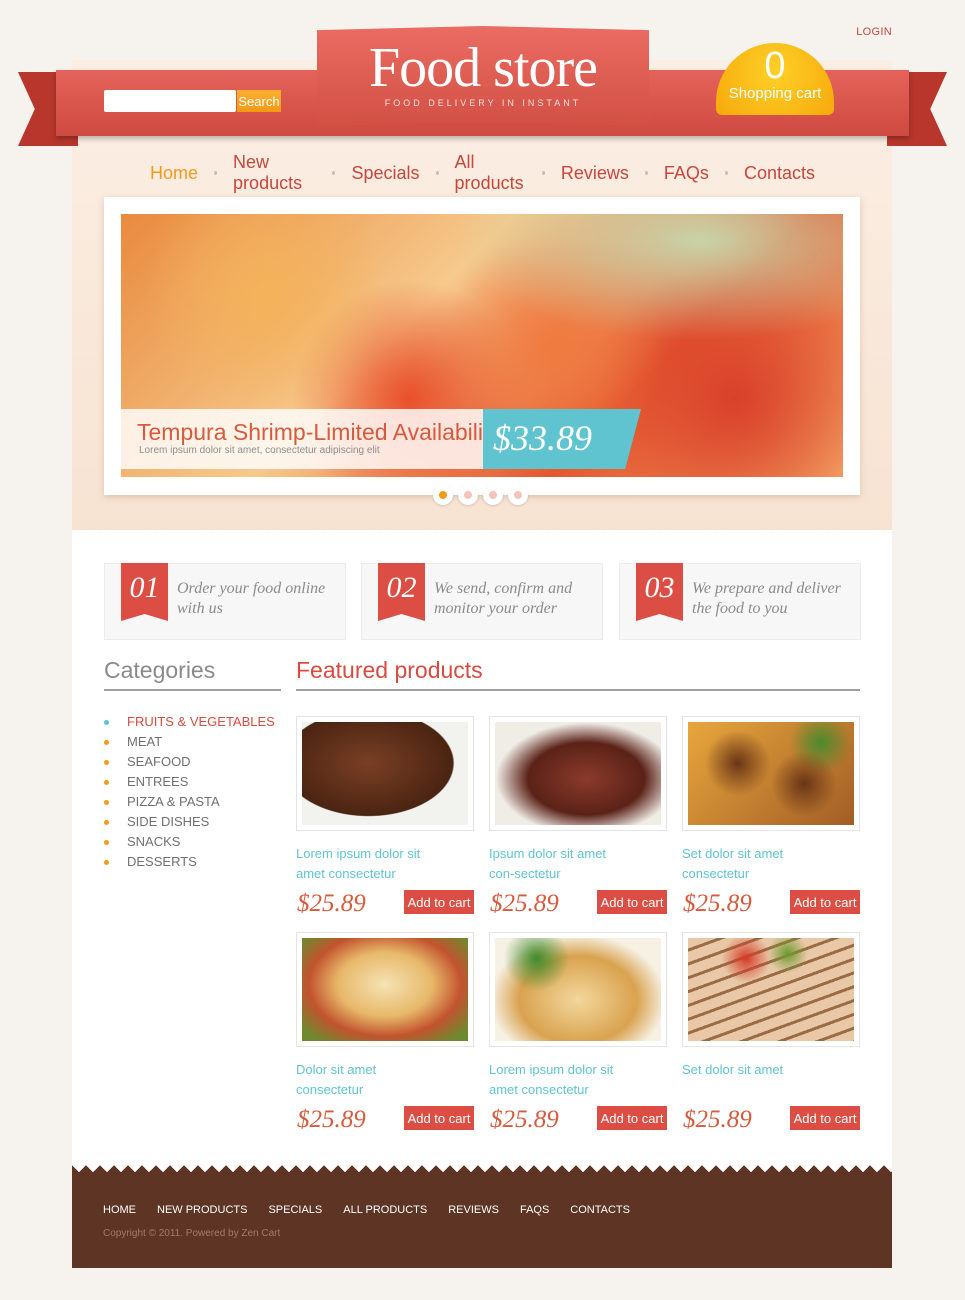  I want to click on category-item: ENTREES, so click(189, 782).